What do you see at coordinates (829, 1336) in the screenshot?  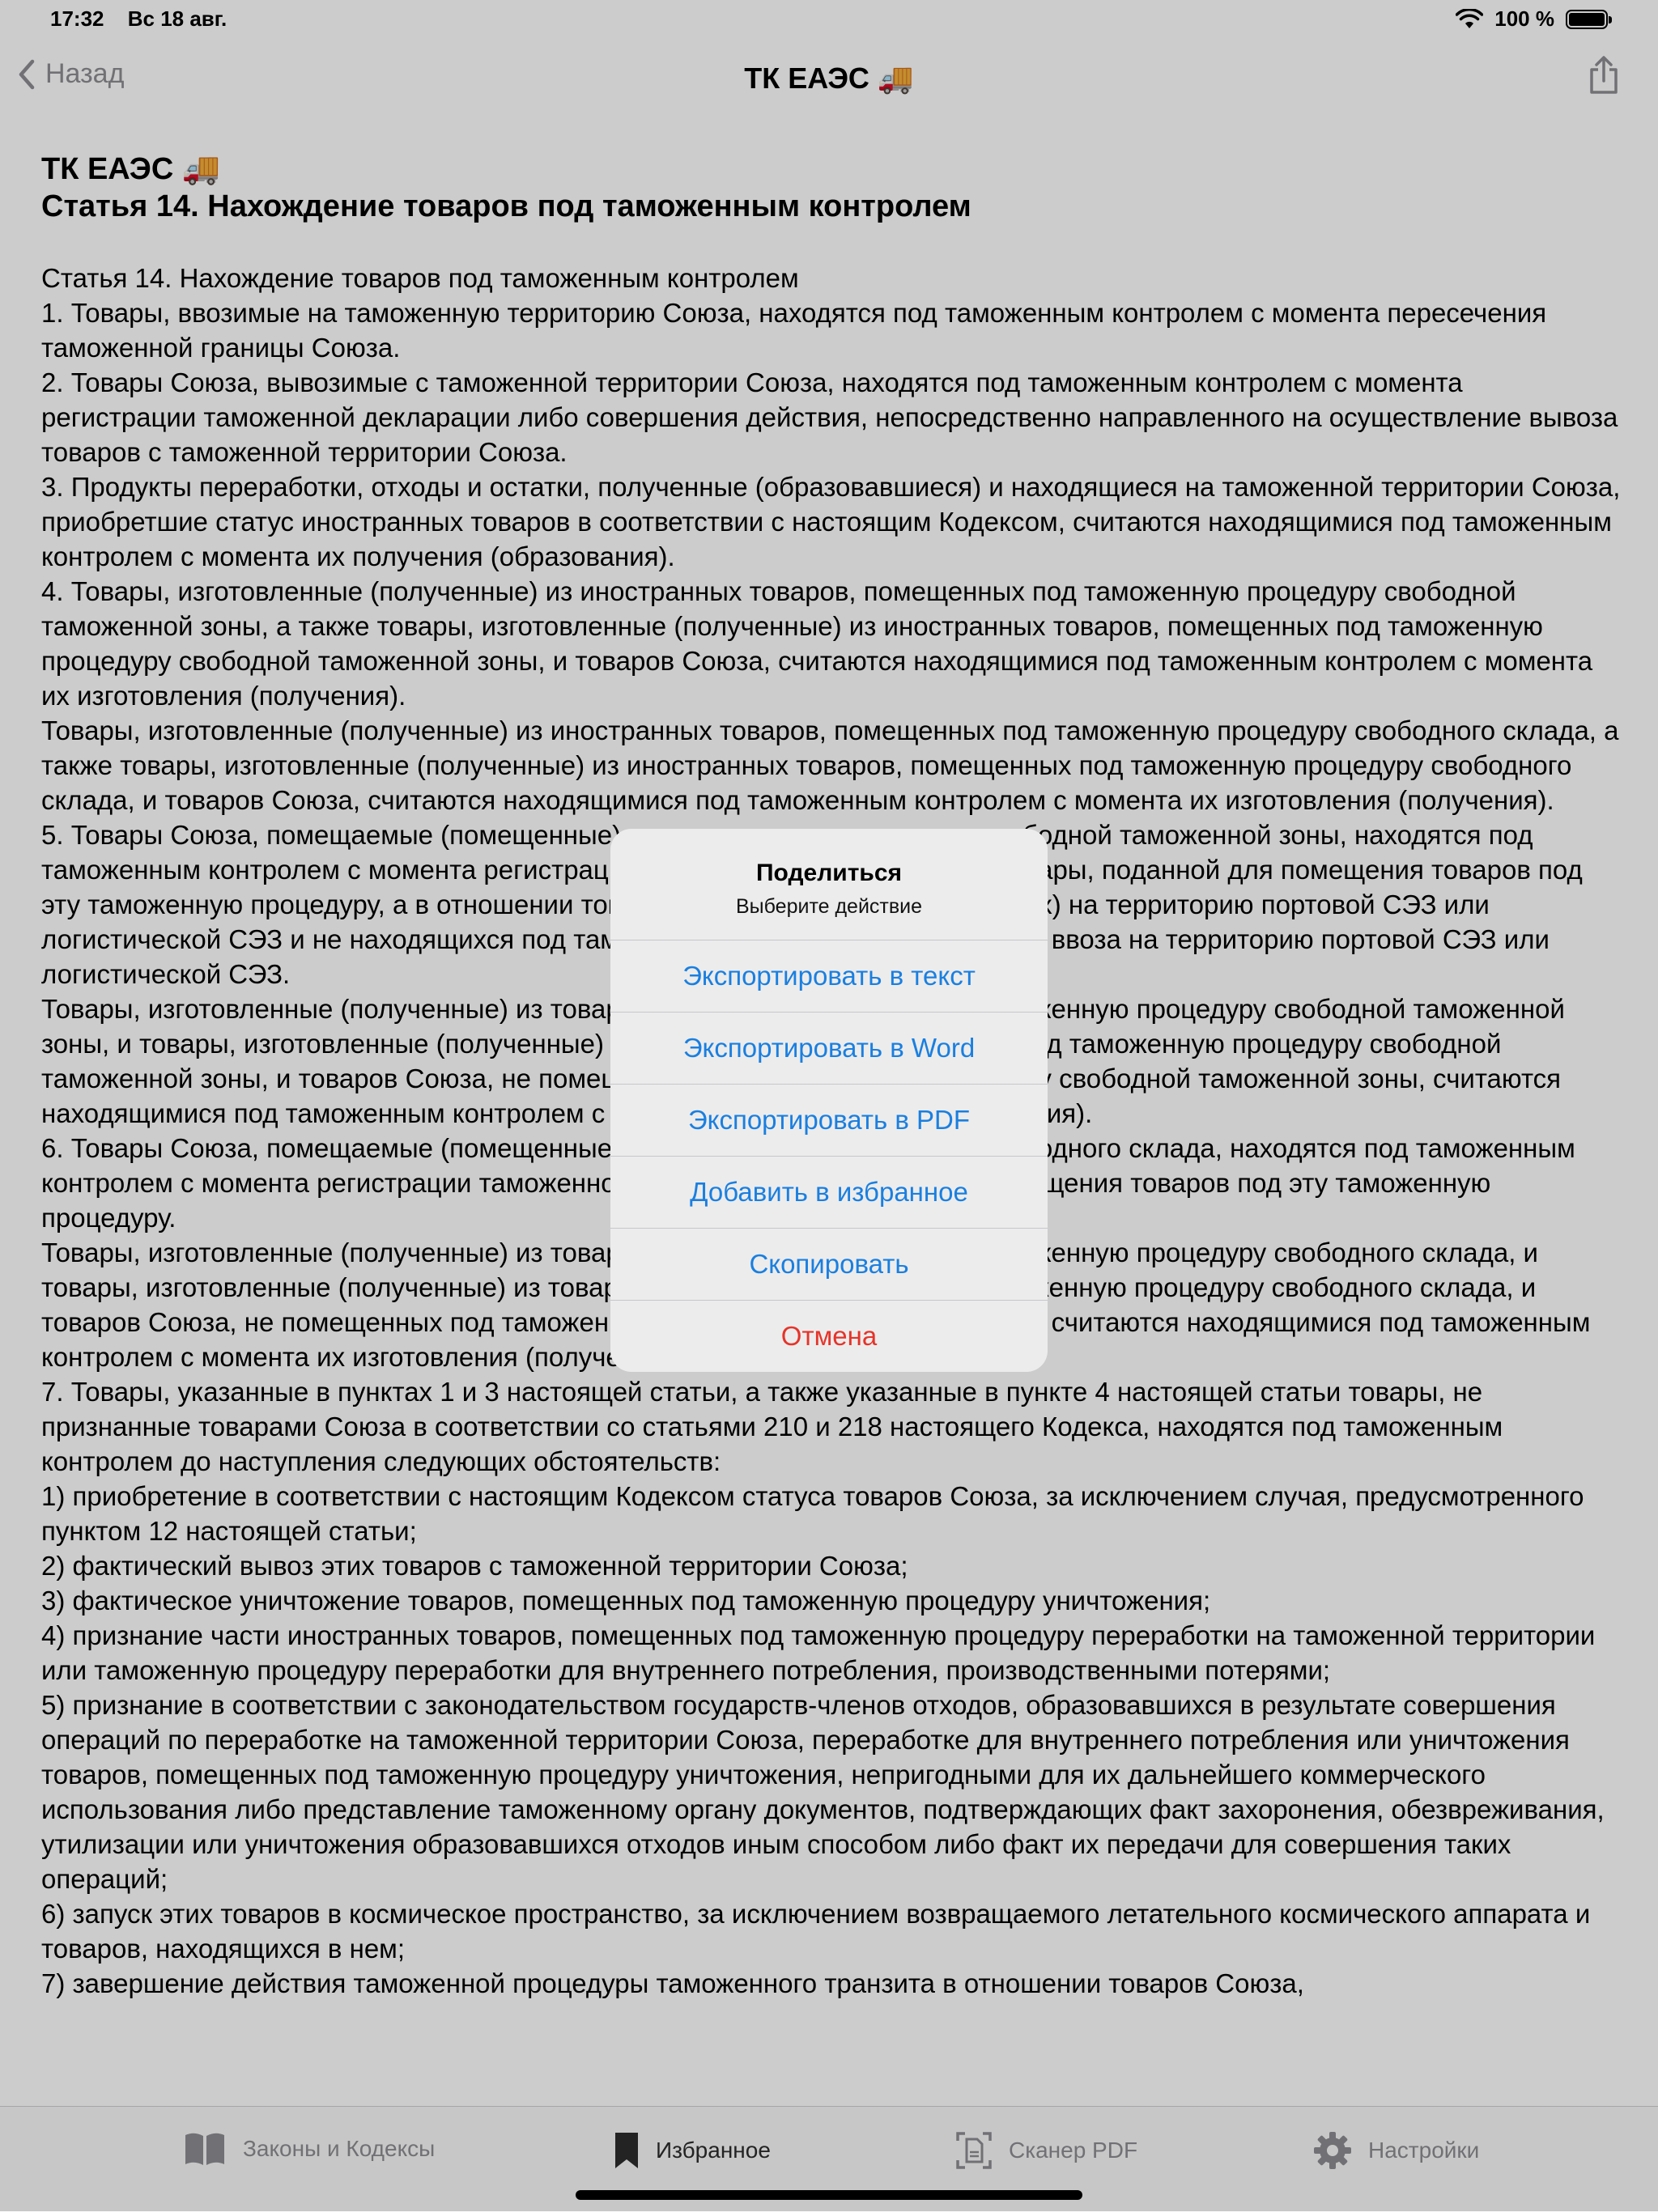 I see `cancel-button: Отмена` at bounding box center [829, 1336].